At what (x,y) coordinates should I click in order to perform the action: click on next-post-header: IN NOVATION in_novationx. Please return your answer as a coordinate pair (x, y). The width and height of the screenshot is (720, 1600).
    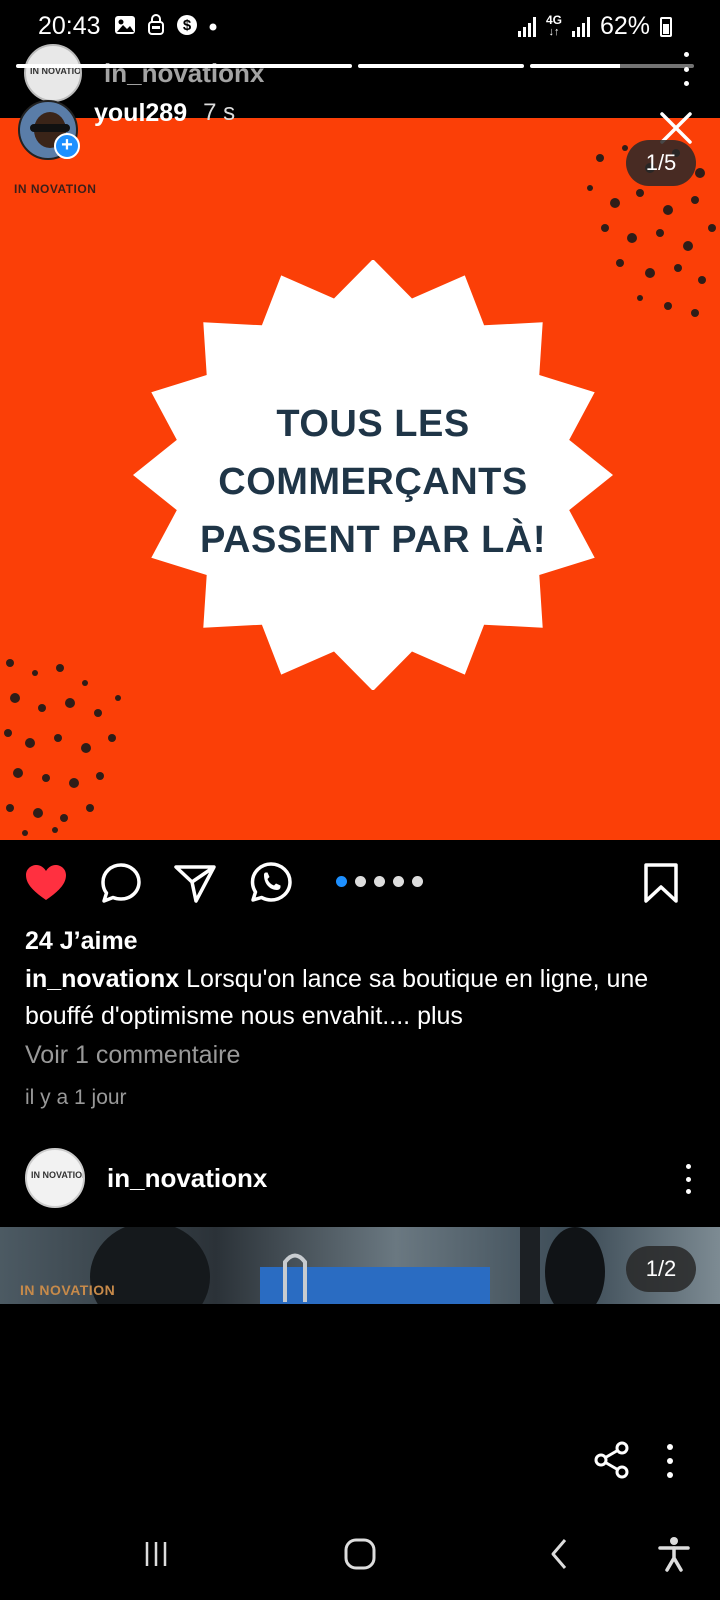
    Looking at the image, I should click on (146, 1178).